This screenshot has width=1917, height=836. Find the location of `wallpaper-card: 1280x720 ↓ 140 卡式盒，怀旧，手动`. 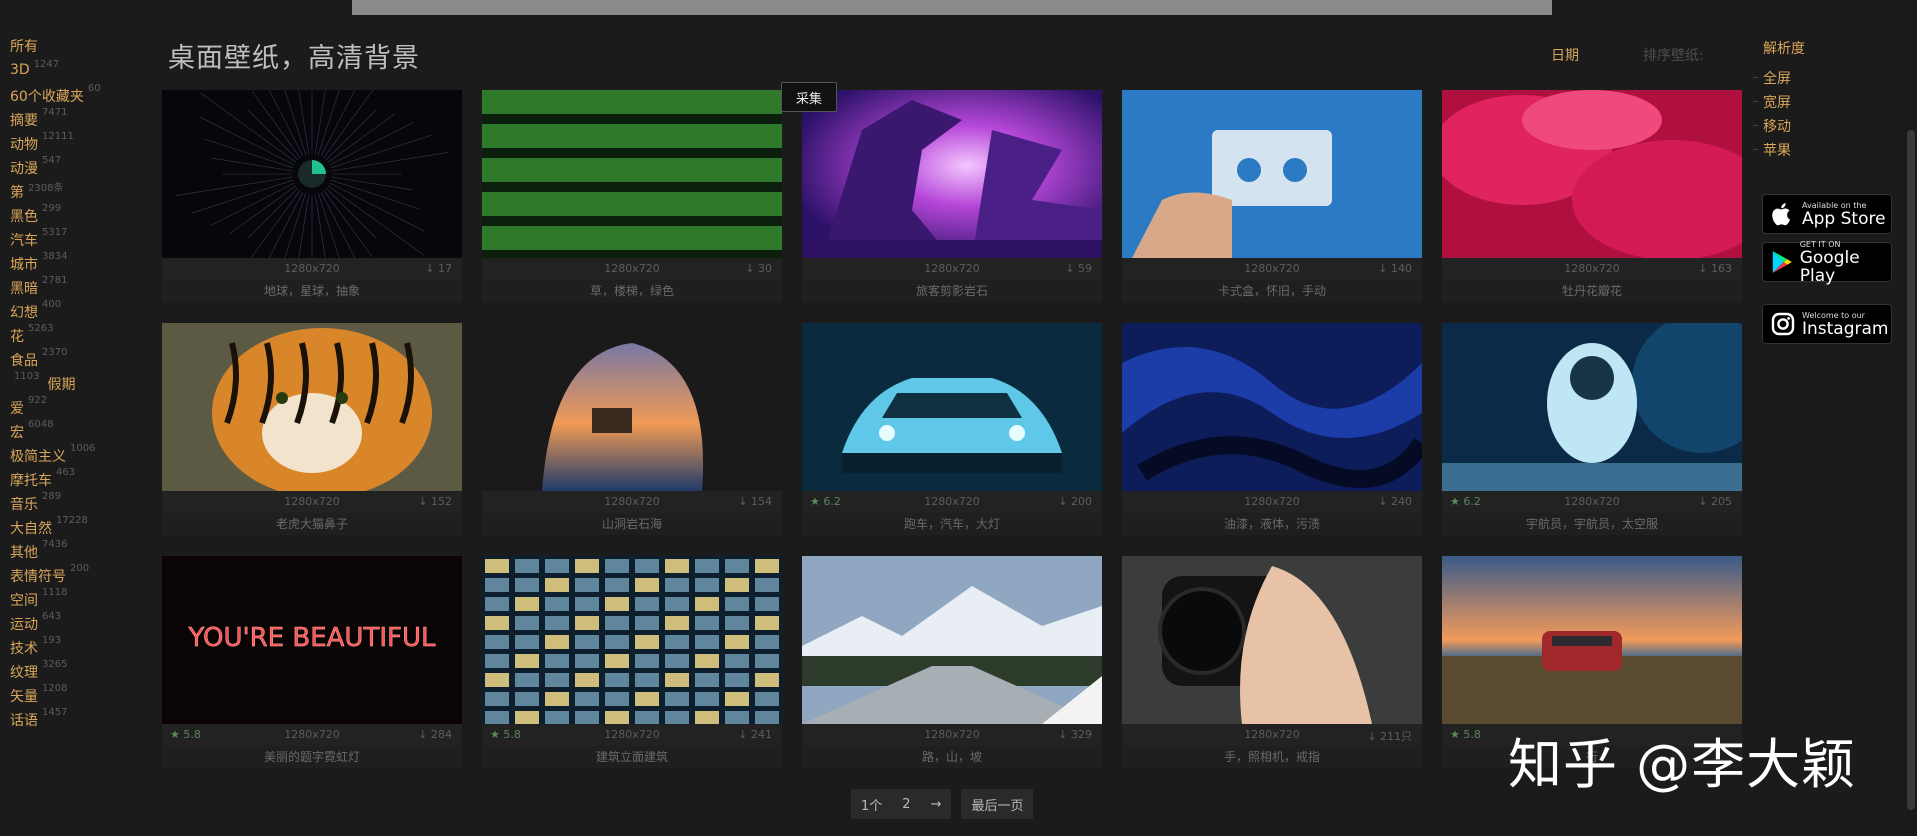

wallpaper-card: 1280x720 ↓ 140 卡式盒，怀旧，手动 is located at coordinates (1272, 196).